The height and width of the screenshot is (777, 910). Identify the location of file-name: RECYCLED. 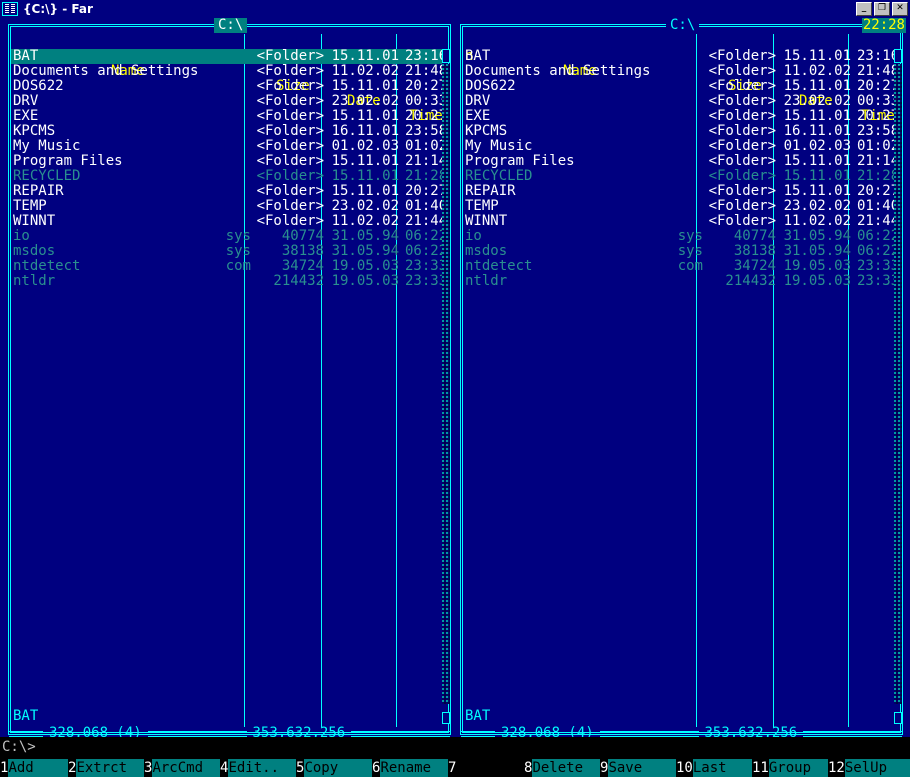
(499, 176).